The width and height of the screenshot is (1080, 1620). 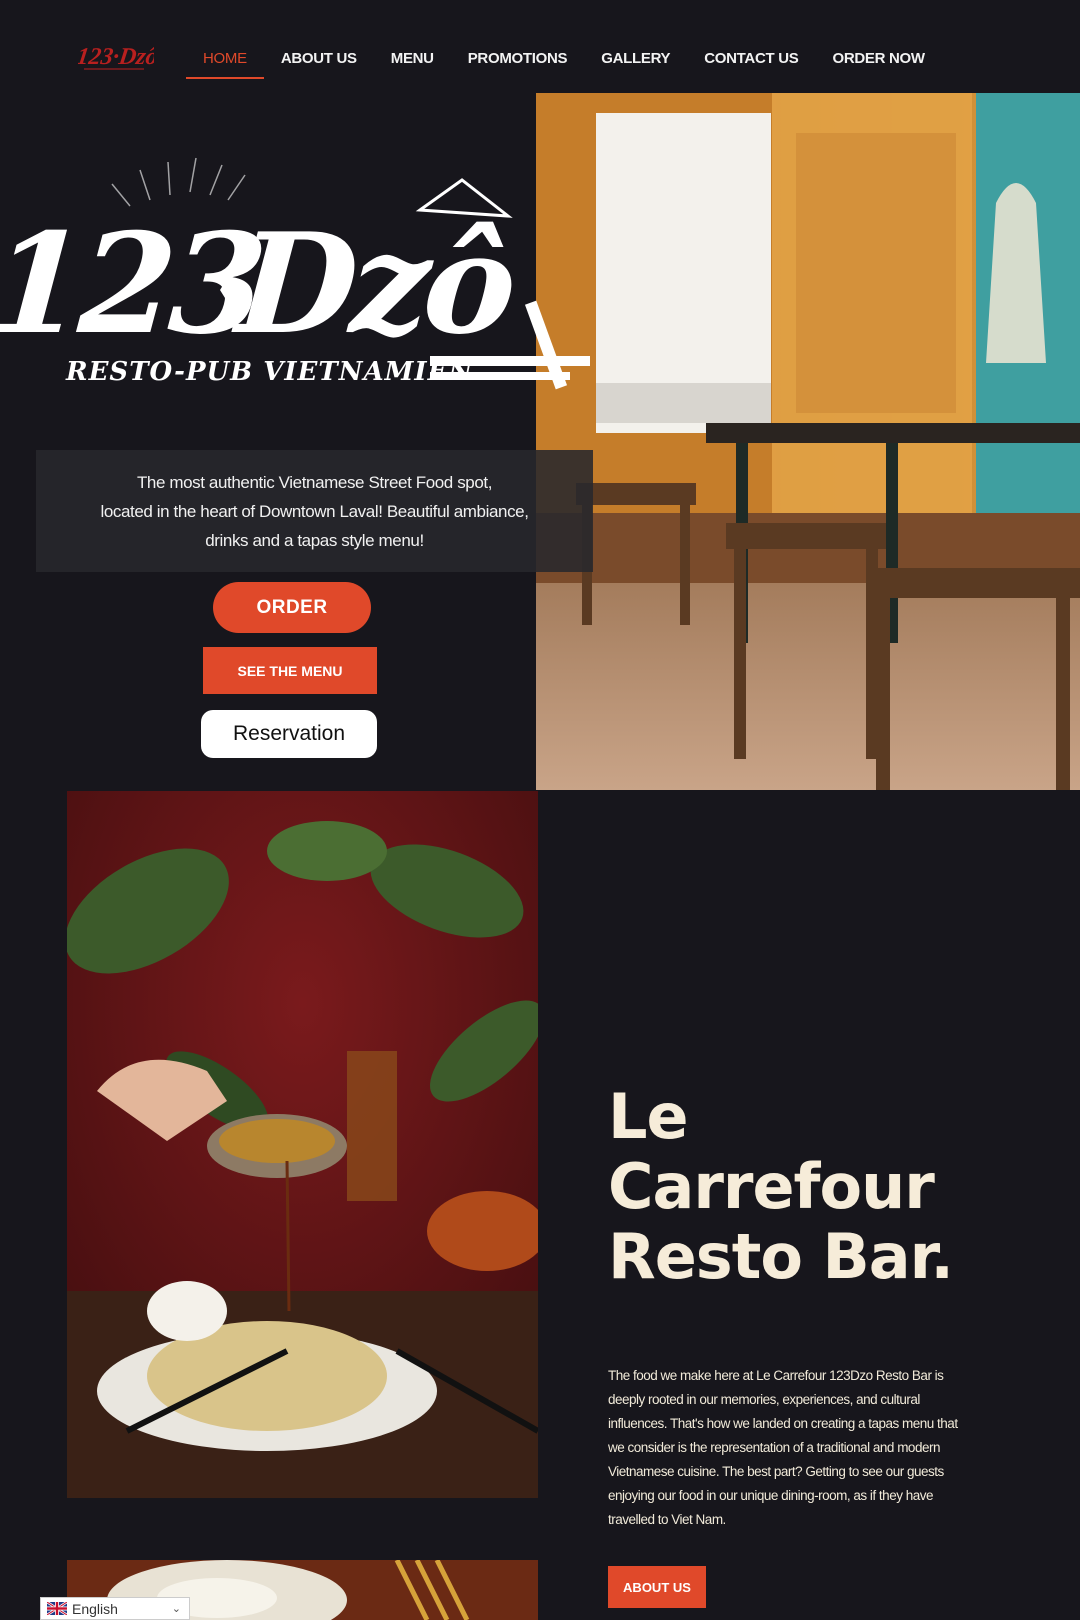 What do you see at coordinates (290, 670) in the screenshot?
I see `see-the-menu-button: SEE THE MENU` at bounding box center [290, 670].